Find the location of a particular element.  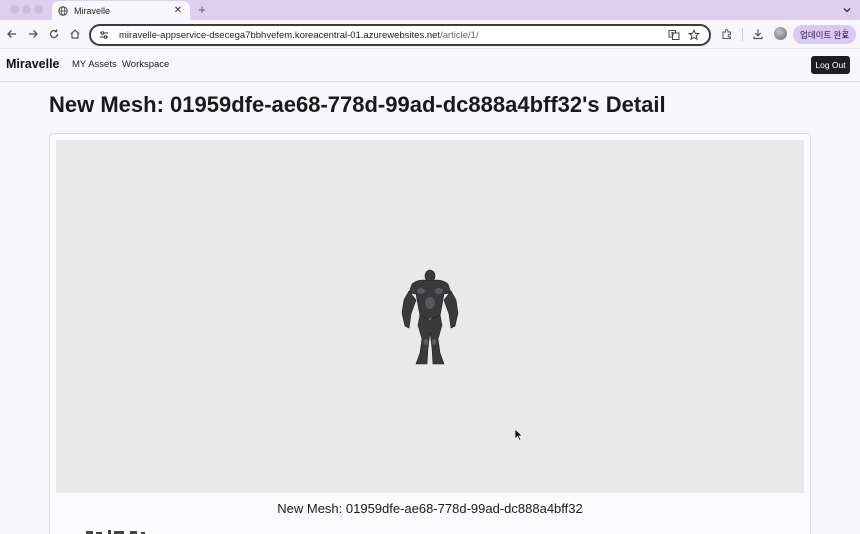

back-icon is located at coordinates (12, 34).